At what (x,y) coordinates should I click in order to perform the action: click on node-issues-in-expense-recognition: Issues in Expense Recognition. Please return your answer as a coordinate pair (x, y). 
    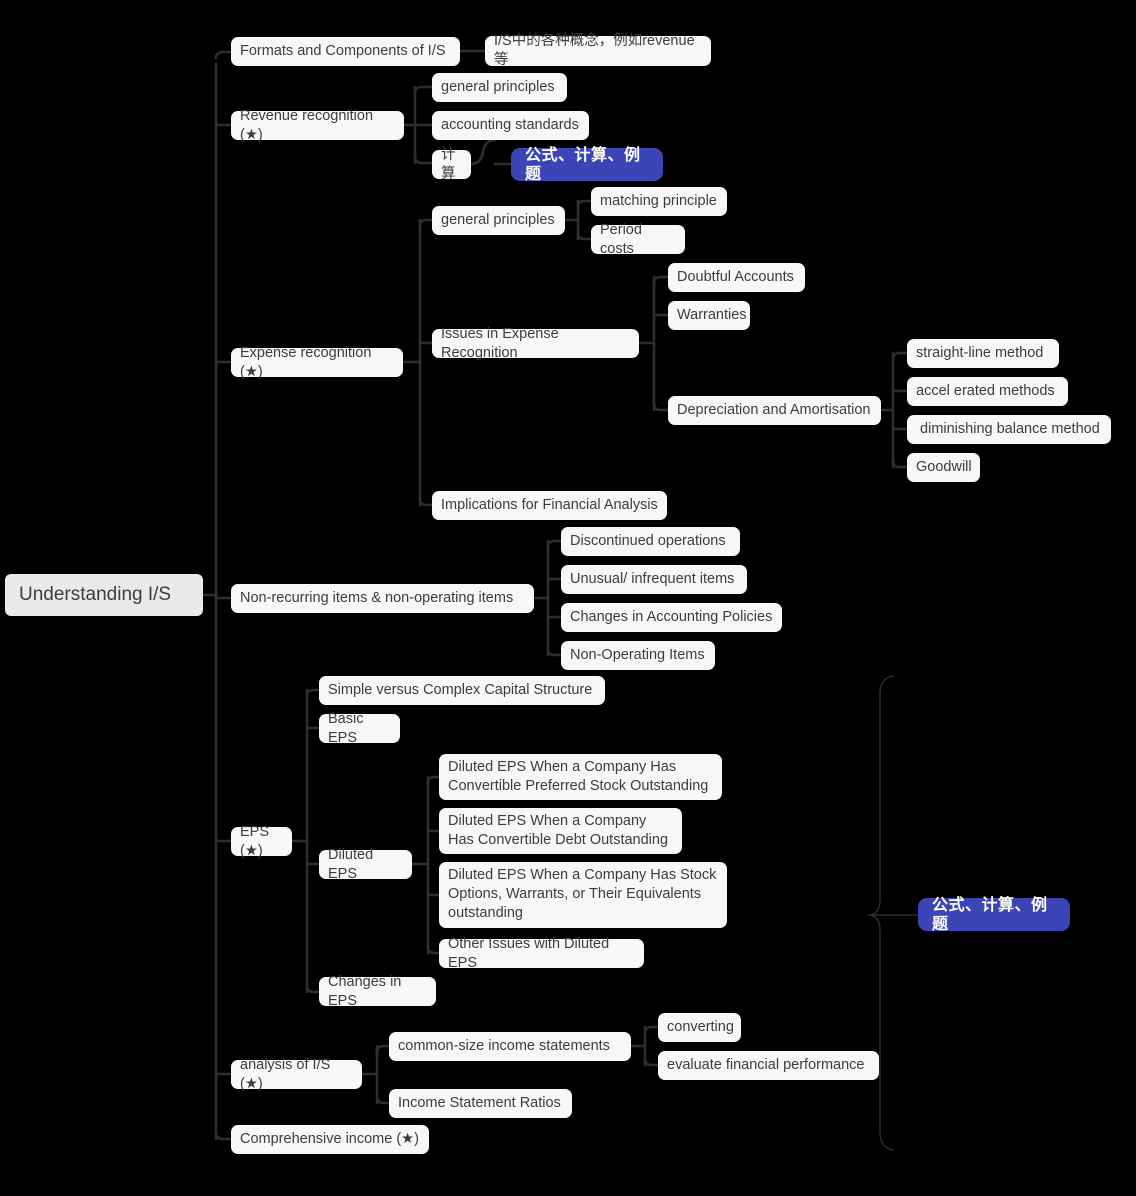
    Looking at the image, I should click on (535, 343).